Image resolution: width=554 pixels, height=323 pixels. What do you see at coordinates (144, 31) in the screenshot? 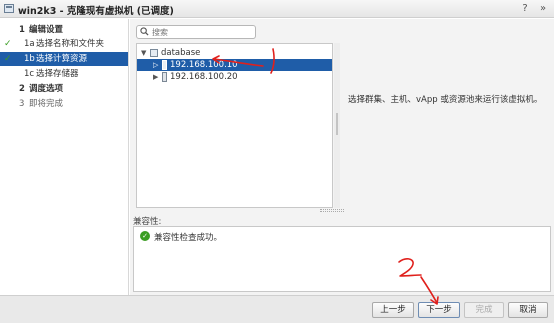
I see `search-icon` at bounding box center [144, 31].